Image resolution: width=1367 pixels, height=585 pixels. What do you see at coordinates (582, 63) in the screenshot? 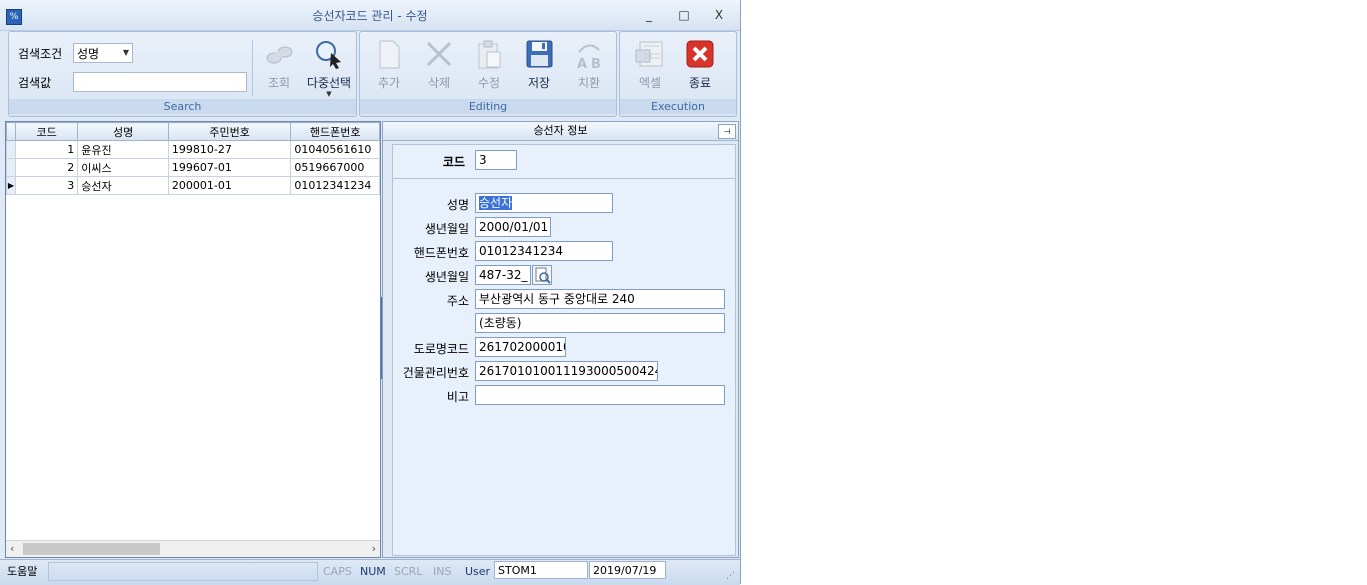
I see `svg-text: A` at bounding box center [582, 63].